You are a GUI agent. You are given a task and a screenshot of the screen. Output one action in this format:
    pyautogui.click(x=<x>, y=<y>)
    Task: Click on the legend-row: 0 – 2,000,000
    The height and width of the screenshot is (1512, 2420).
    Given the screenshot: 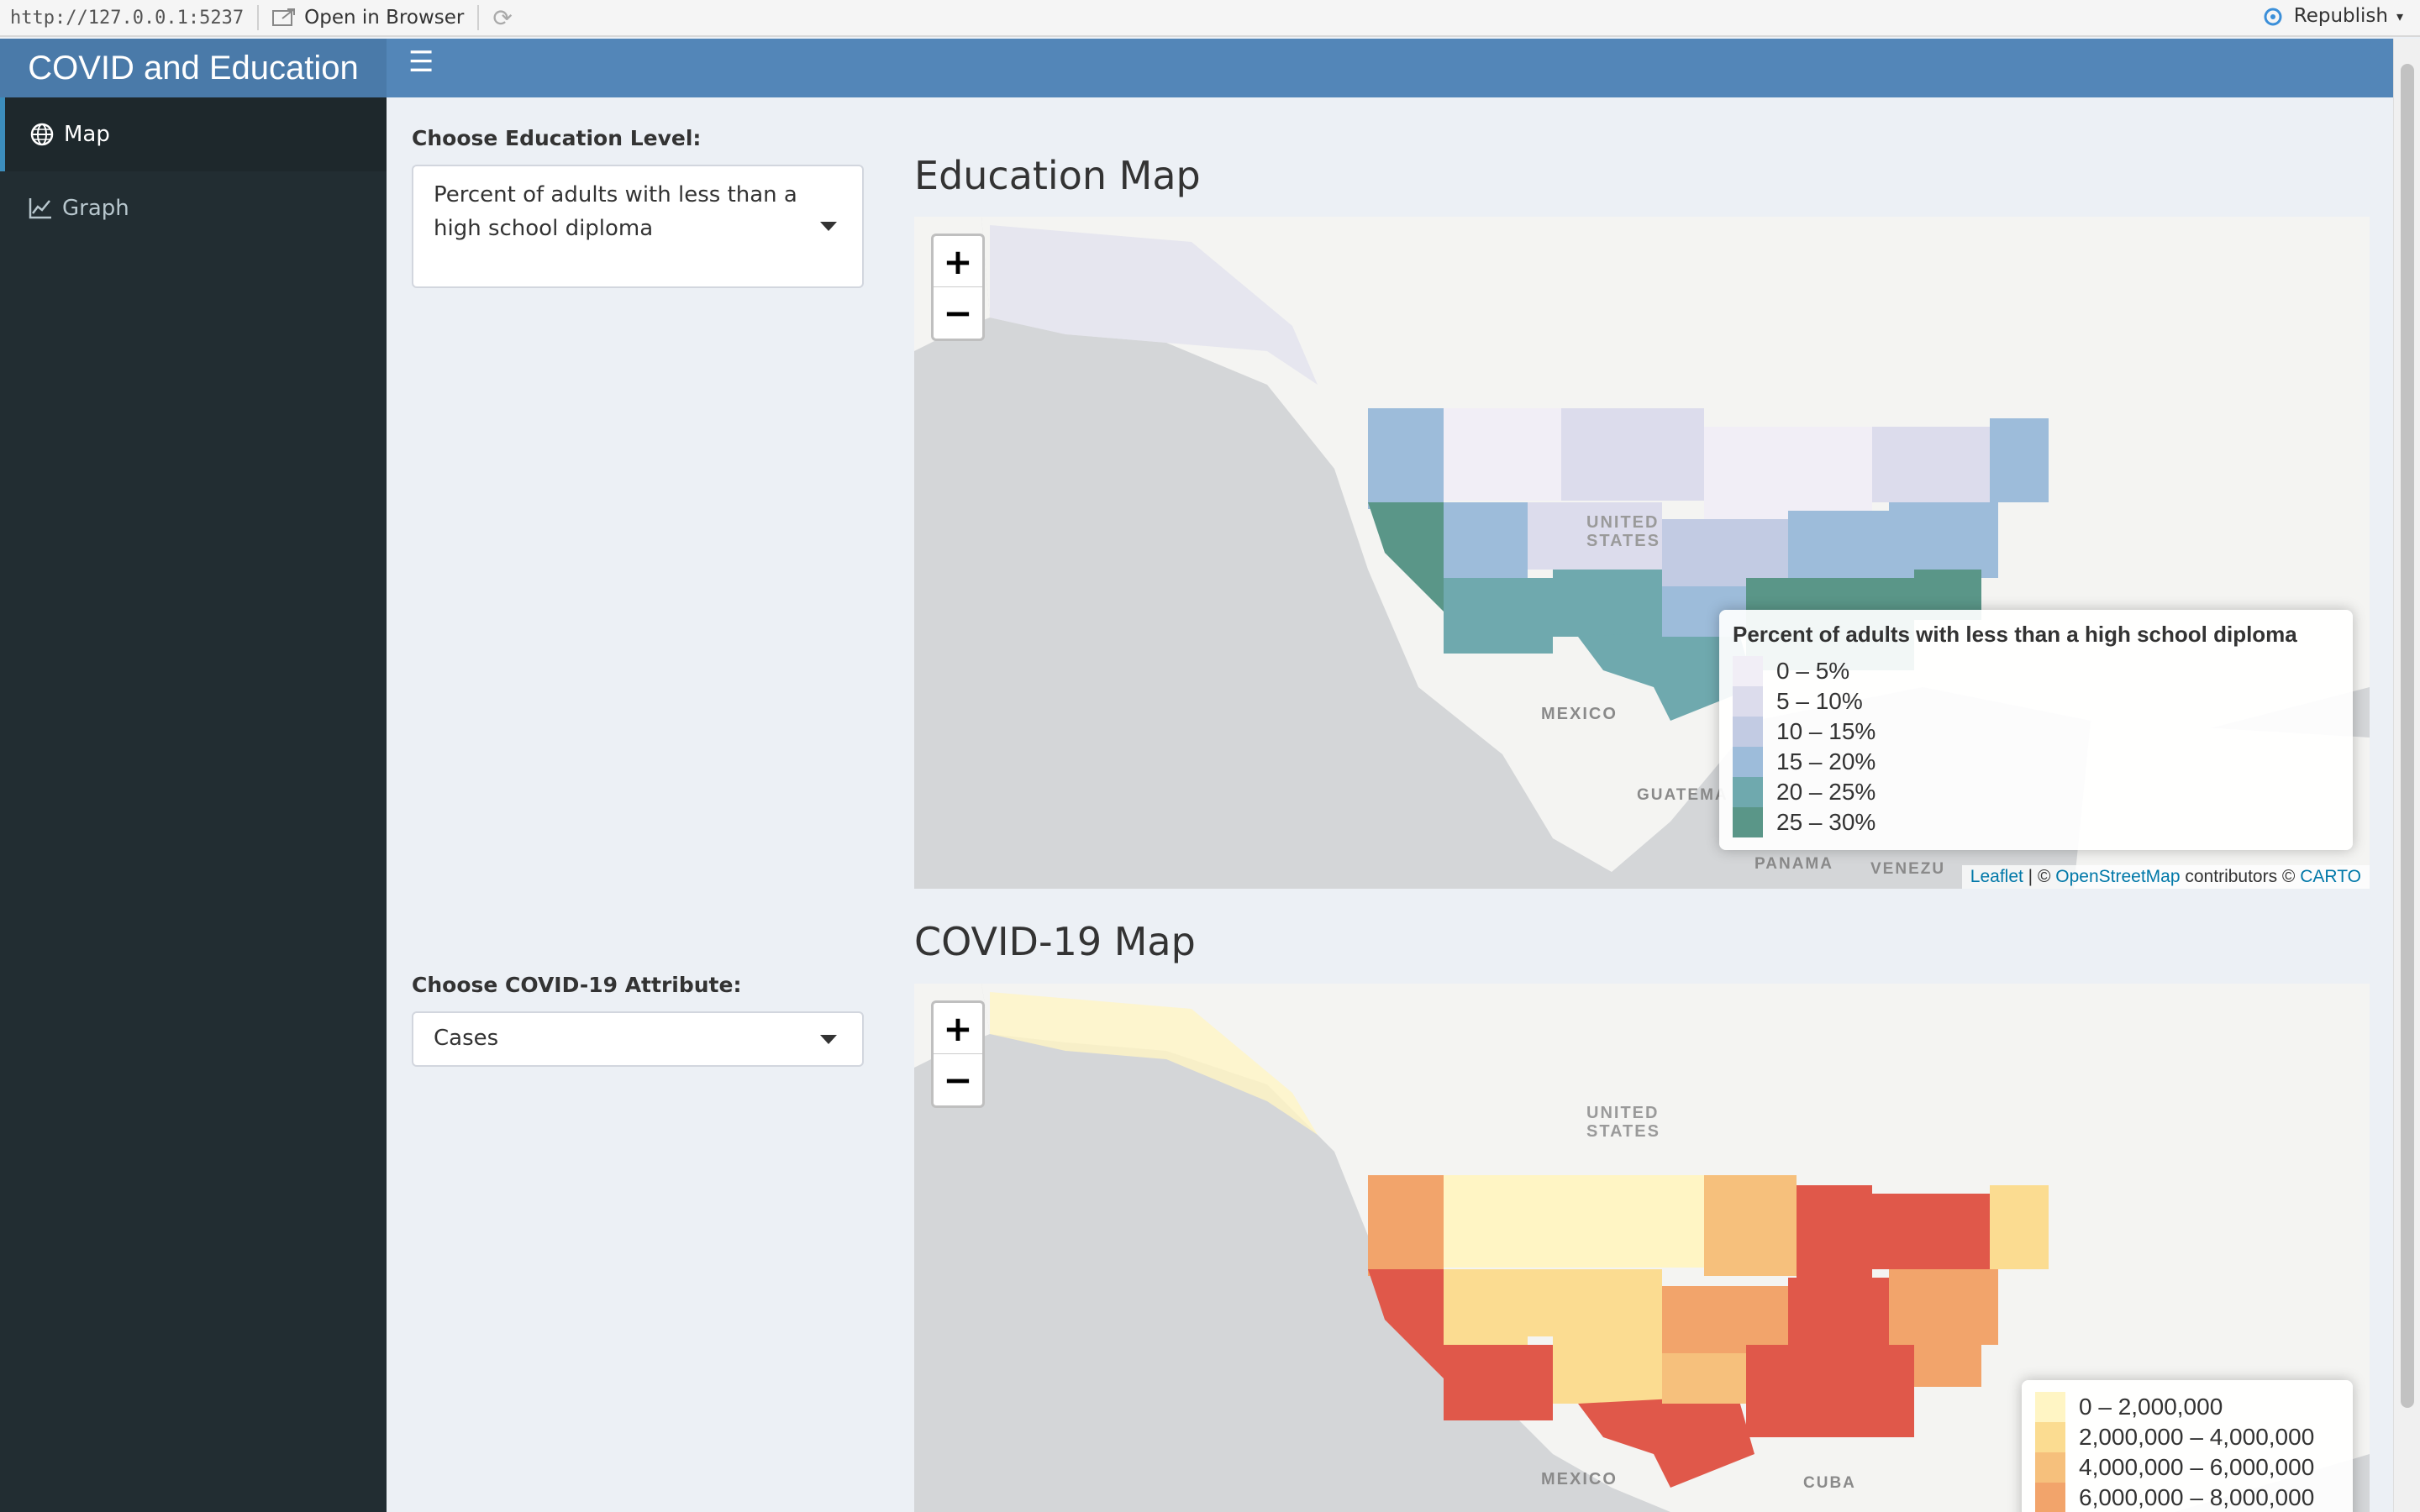 What is the action you would take?
    pyautogui.click(x=2187, y=1407)
    